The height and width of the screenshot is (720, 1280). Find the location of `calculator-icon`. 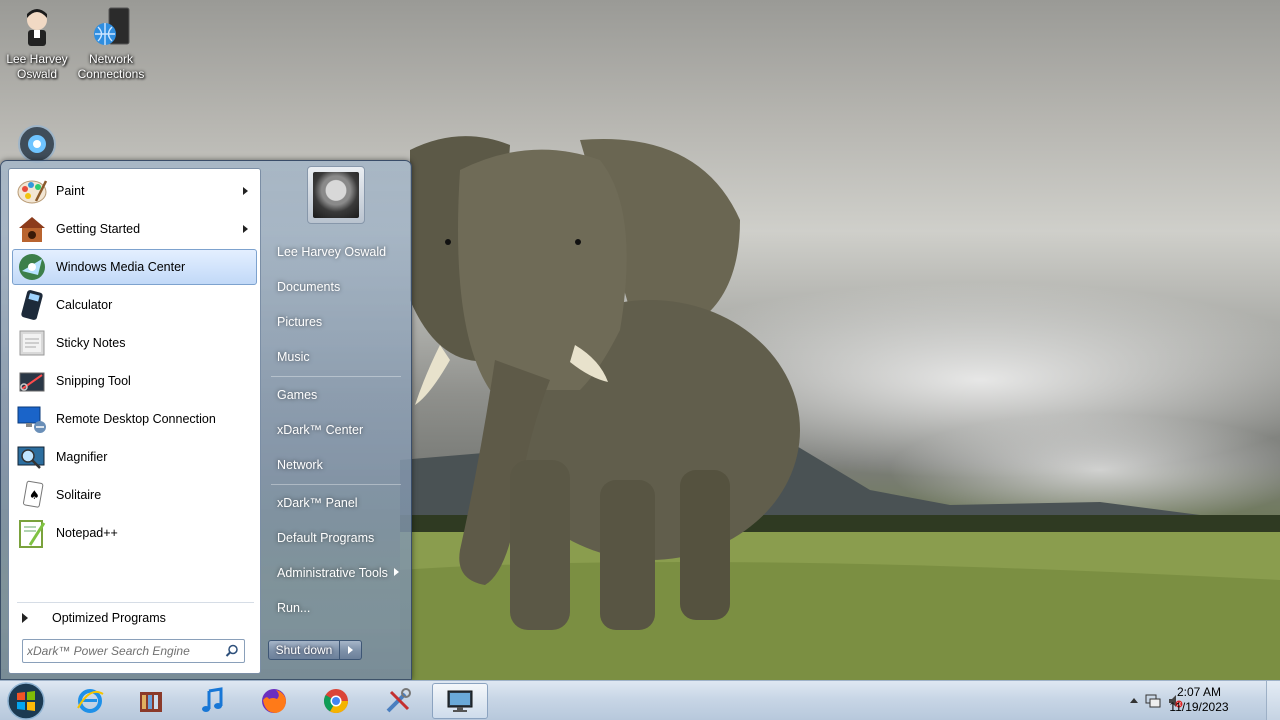

calculator-icon is located at coordinates (32, 305).